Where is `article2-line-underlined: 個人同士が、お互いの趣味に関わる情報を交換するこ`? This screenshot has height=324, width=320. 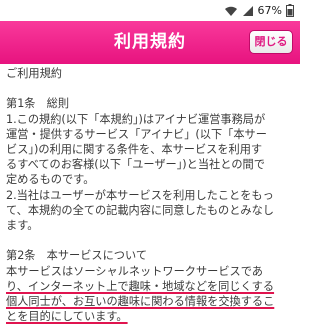
article2-line-underlined: 個人同士が、お互いの趣味に関わる情報を交換するこ is located at coordinates (140, 302).